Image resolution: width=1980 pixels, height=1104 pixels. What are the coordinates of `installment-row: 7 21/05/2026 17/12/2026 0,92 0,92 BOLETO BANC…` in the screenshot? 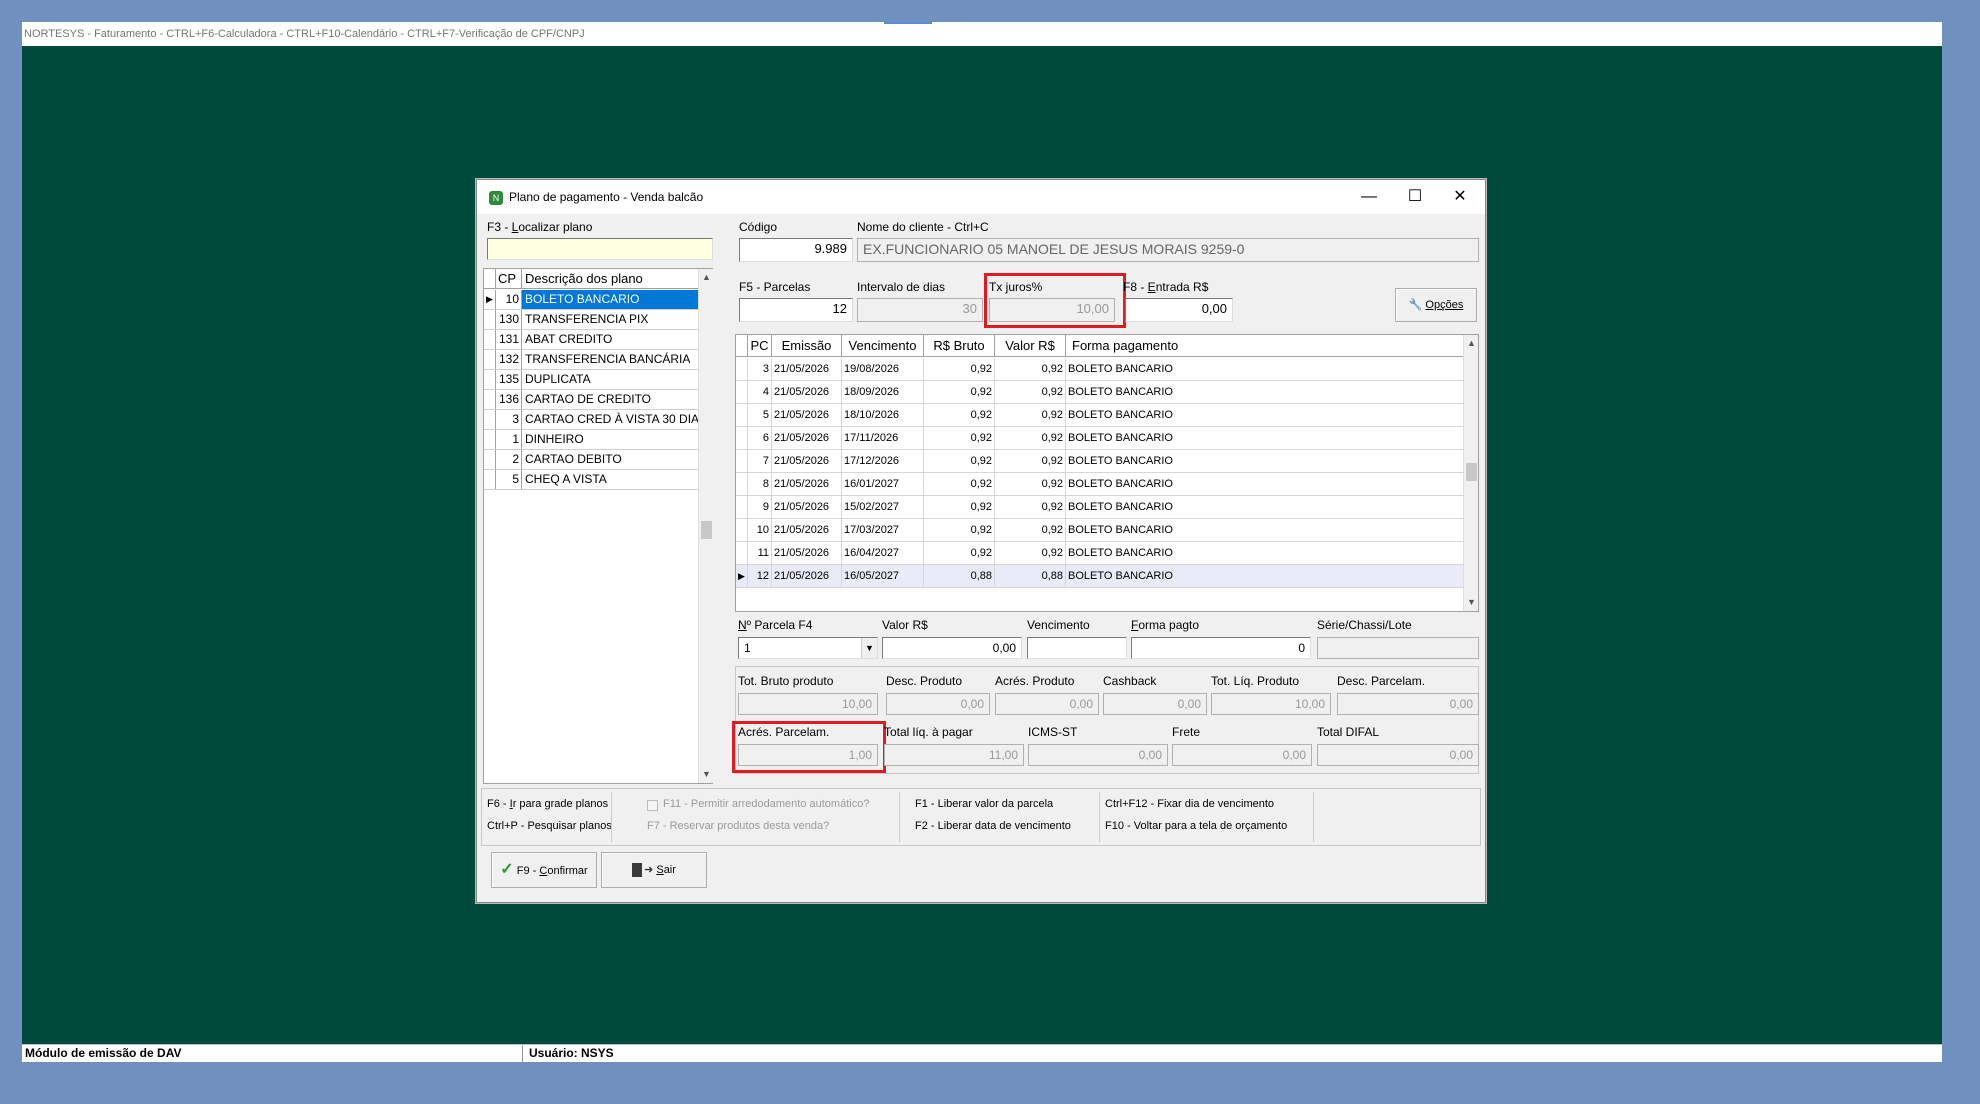 It's located at (1099, 461).